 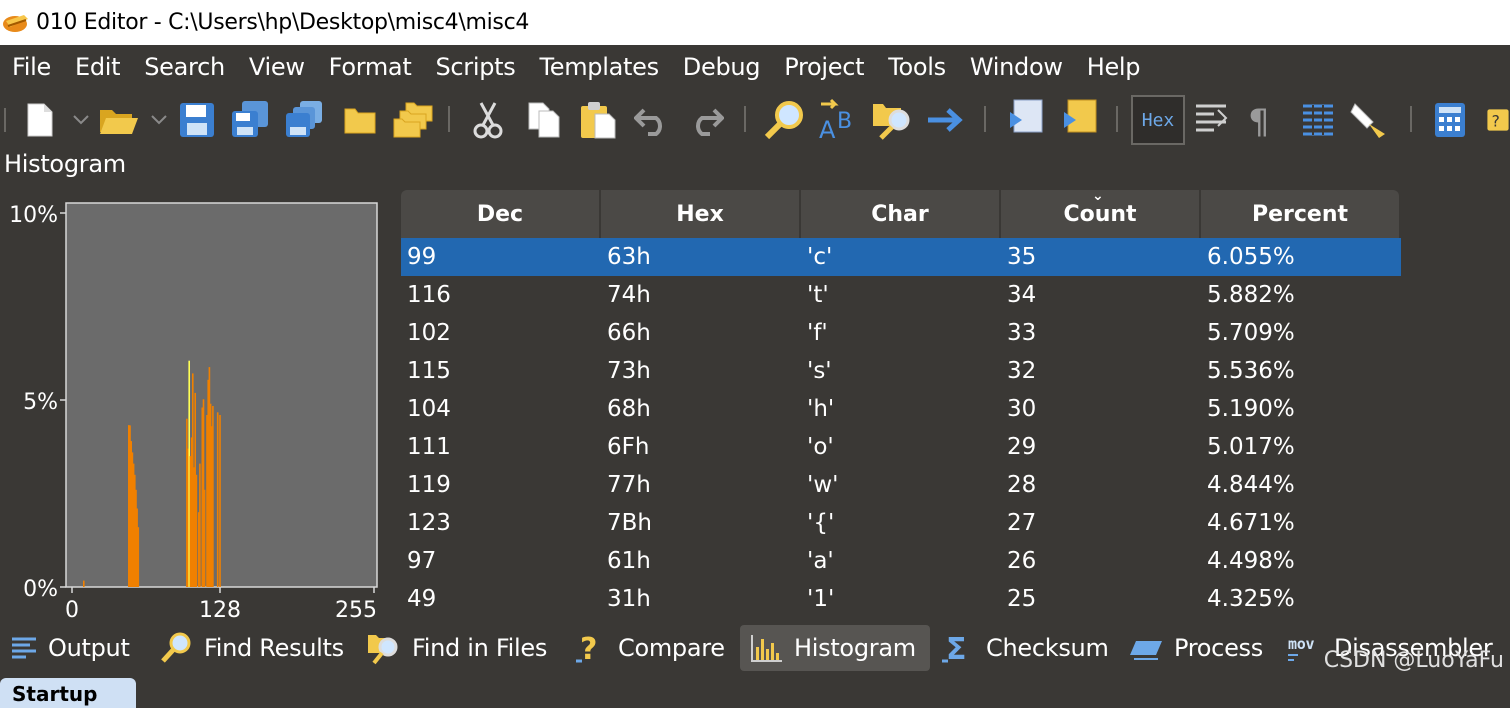 What do you see at coordinates (250, 120) in the screenshot?
I see `save-as-icon` at bounding box center [250, 120].